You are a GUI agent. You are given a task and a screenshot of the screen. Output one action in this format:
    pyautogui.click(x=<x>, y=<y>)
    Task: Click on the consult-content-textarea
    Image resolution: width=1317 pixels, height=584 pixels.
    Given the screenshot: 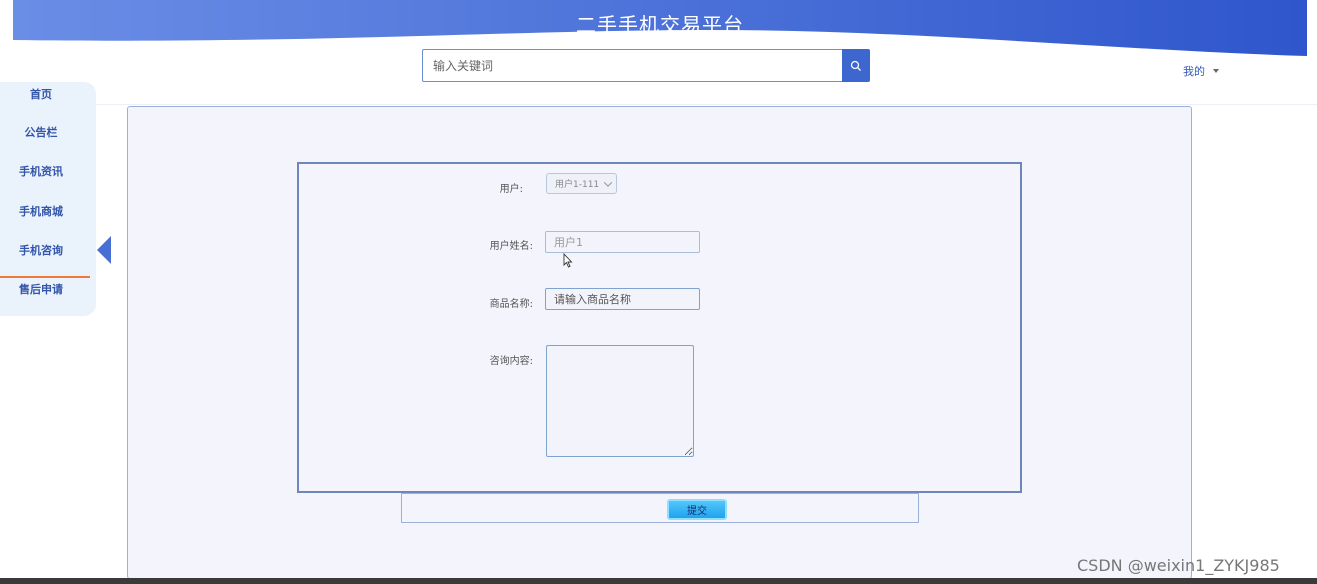 What is the action you would take?
    pyautogui.click(x=620, y=401)
    